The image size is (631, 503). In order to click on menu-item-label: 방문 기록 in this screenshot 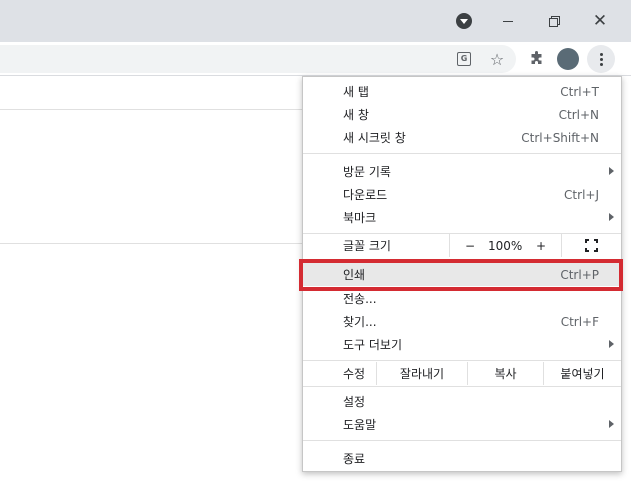, I will do `click(367, 172)`.